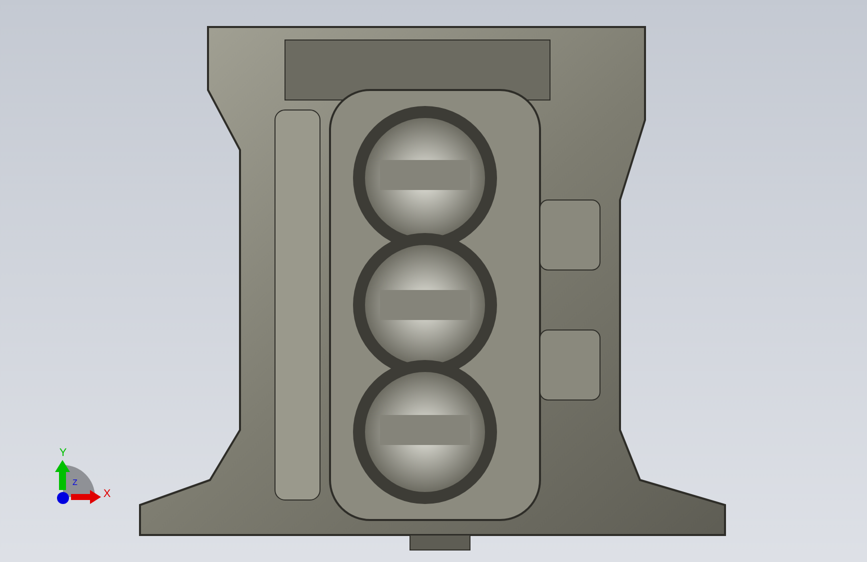 The width and height of the screenshot is (867, 562). Describe the element at coordinates (107, 494) in the screenshot. I see `axis-label: X` at that location.